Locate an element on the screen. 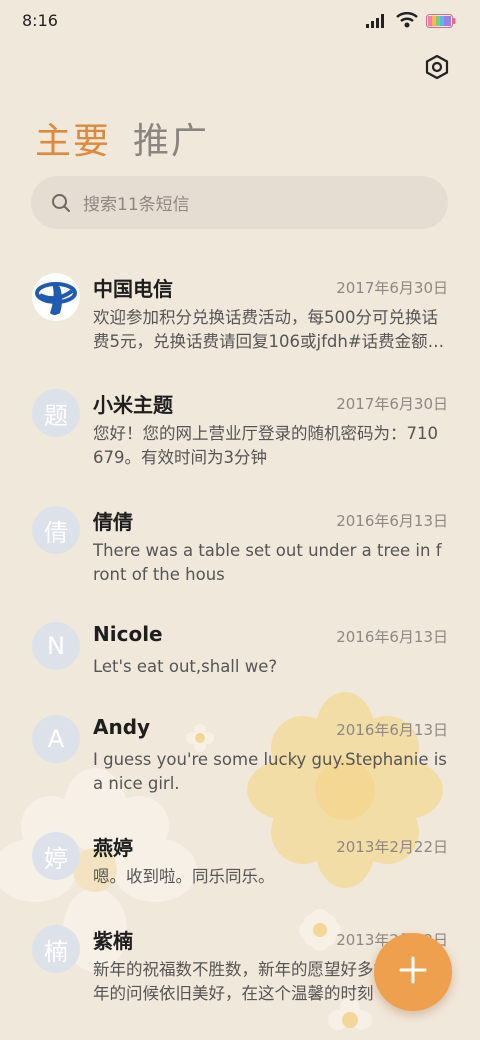  thread-preview: 嗯。收到啦。同乐同乐。 is located at coordinates (184, 876).